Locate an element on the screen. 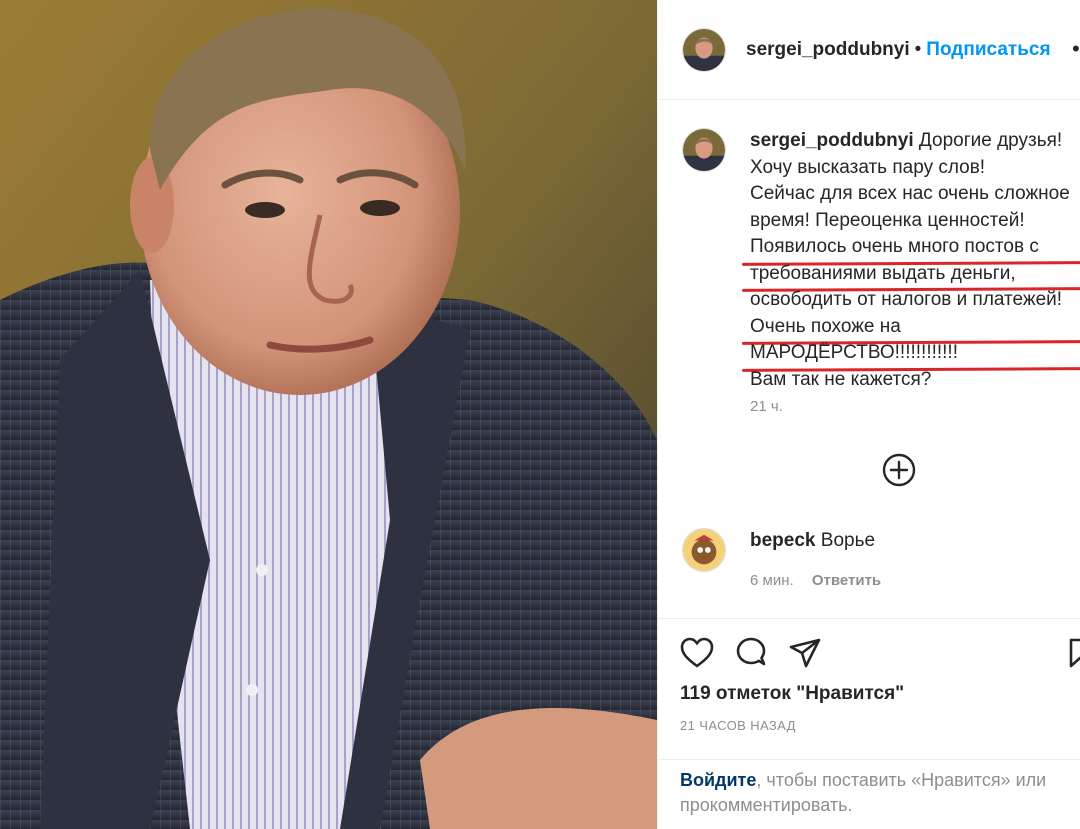 The height and width of the screenshot is (829, 1080). comment-text: bepeck Ворье is located at coordinates (812, 541).